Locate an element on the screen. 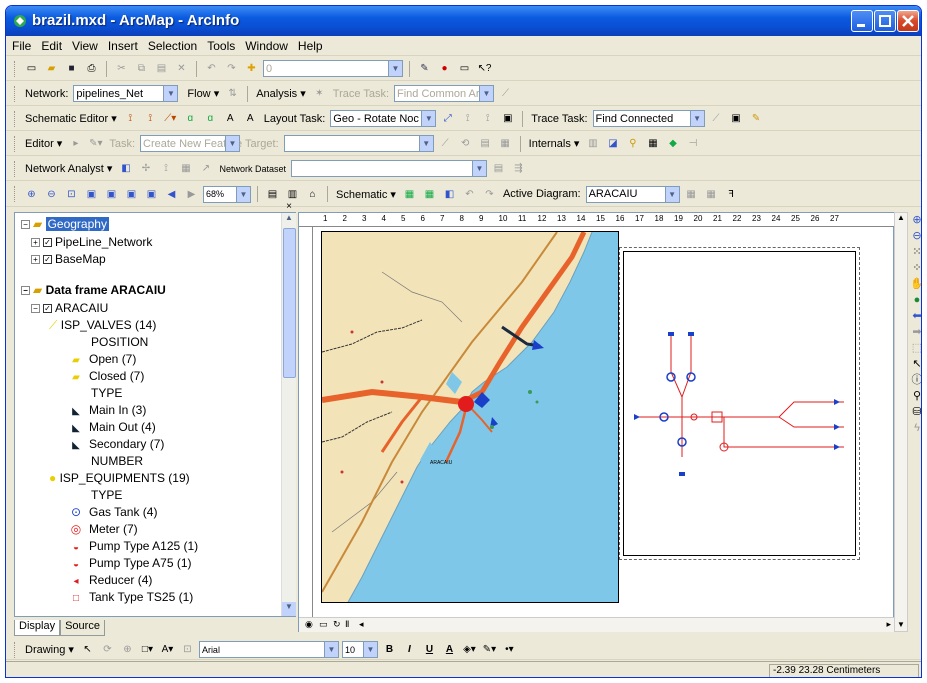 Image resolution: width=927 pixels, height=683 pixels. map-scale-dropdown: 0 ▼ is located at coordinates (333, 68).